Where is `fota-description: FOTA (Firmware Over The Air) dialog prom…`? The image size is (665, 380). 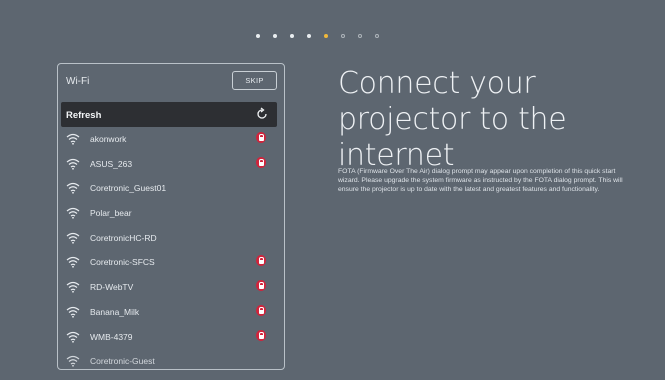
fota-description: FOTA (Firmware Over The Air) dialog prom… is located at coordinates (480, 180).